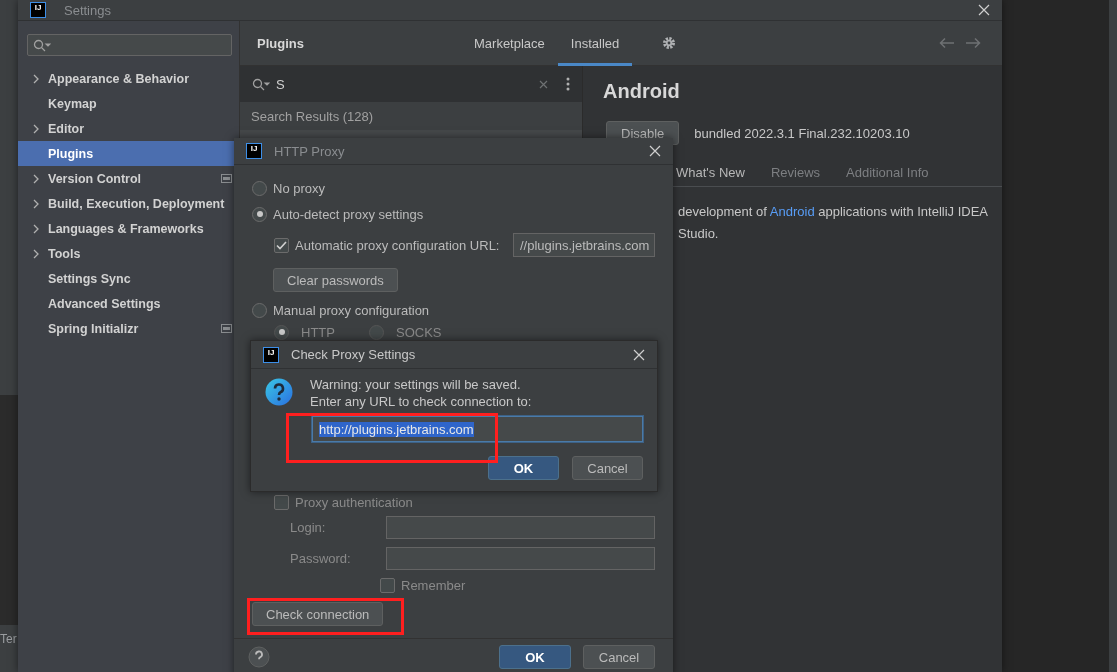  I want to click on tab: What's New, so click(710, 172).